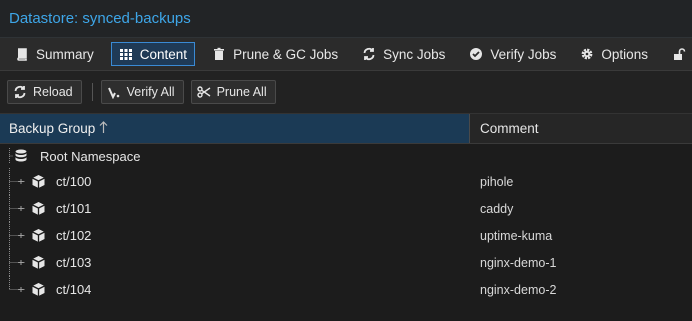 This screenshot has width=692, height=321. I want to click on backup-group-name: ct/101, so click(74, 208).